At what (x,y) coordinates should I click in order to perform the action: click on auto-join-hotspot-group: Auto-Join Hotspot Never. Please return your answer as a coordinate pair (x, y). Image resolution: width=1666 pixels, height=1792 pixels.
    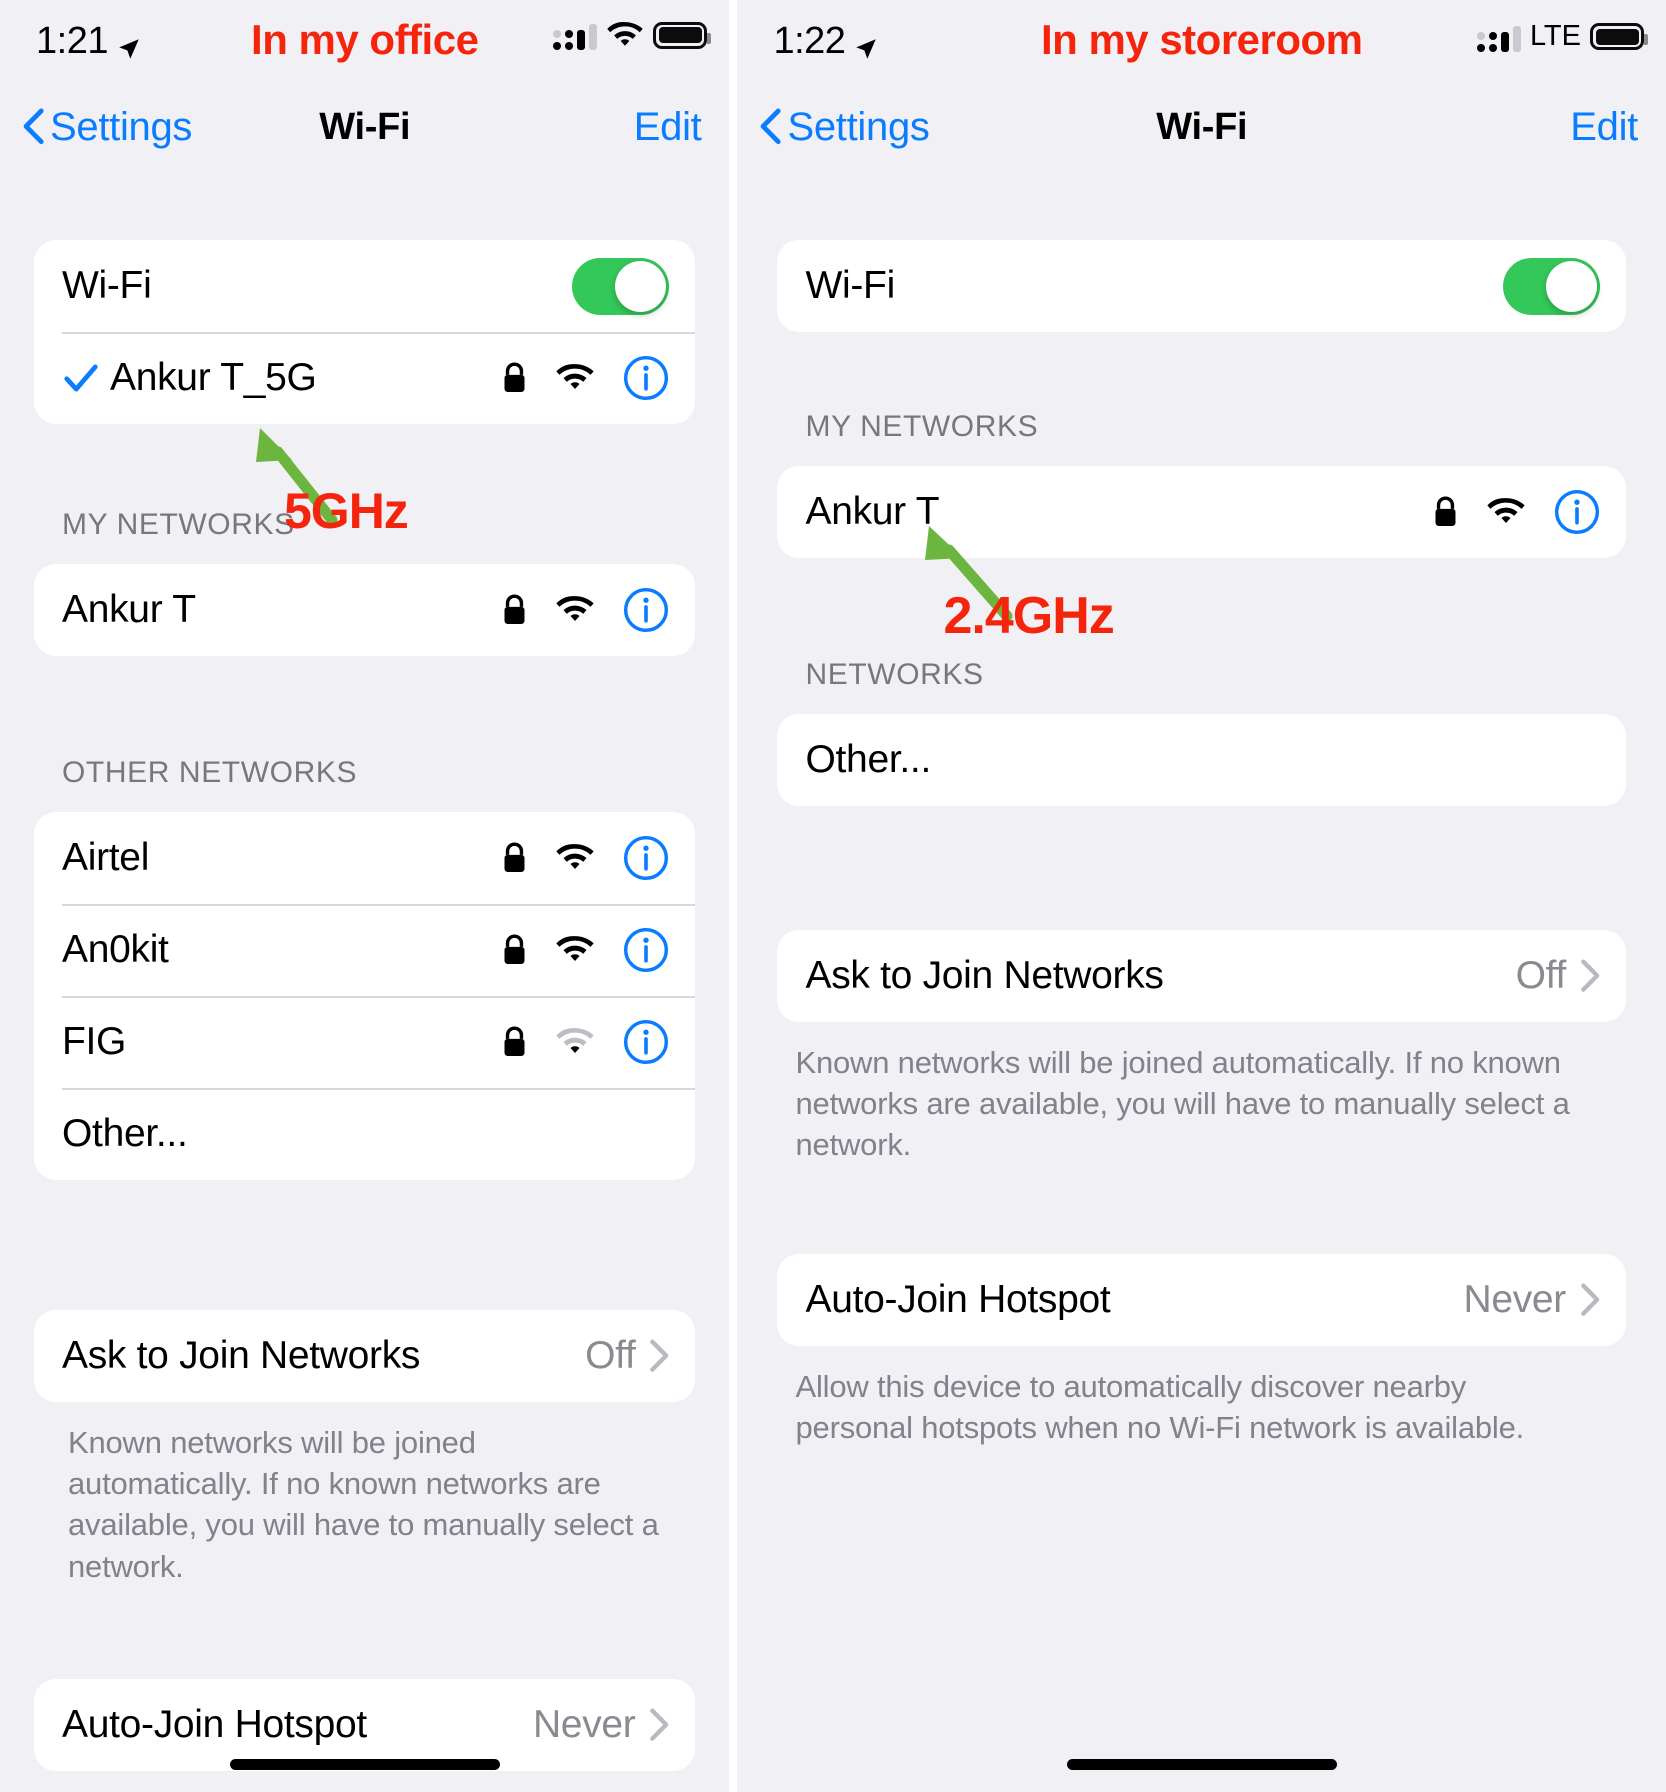
    Looking at the image, I should click on (365, 1724).